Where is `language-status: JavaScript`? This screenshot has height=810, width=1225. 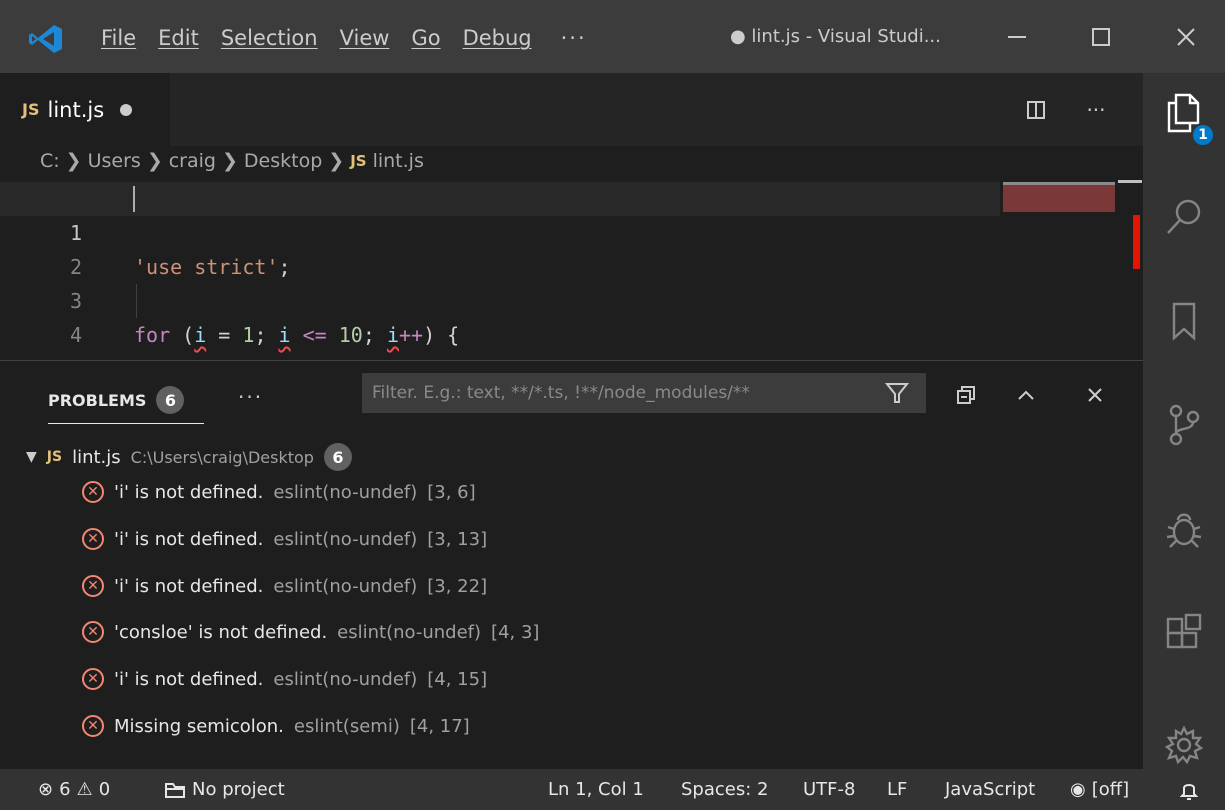 language-status: JavaScript is located at coordinates (990, 789).